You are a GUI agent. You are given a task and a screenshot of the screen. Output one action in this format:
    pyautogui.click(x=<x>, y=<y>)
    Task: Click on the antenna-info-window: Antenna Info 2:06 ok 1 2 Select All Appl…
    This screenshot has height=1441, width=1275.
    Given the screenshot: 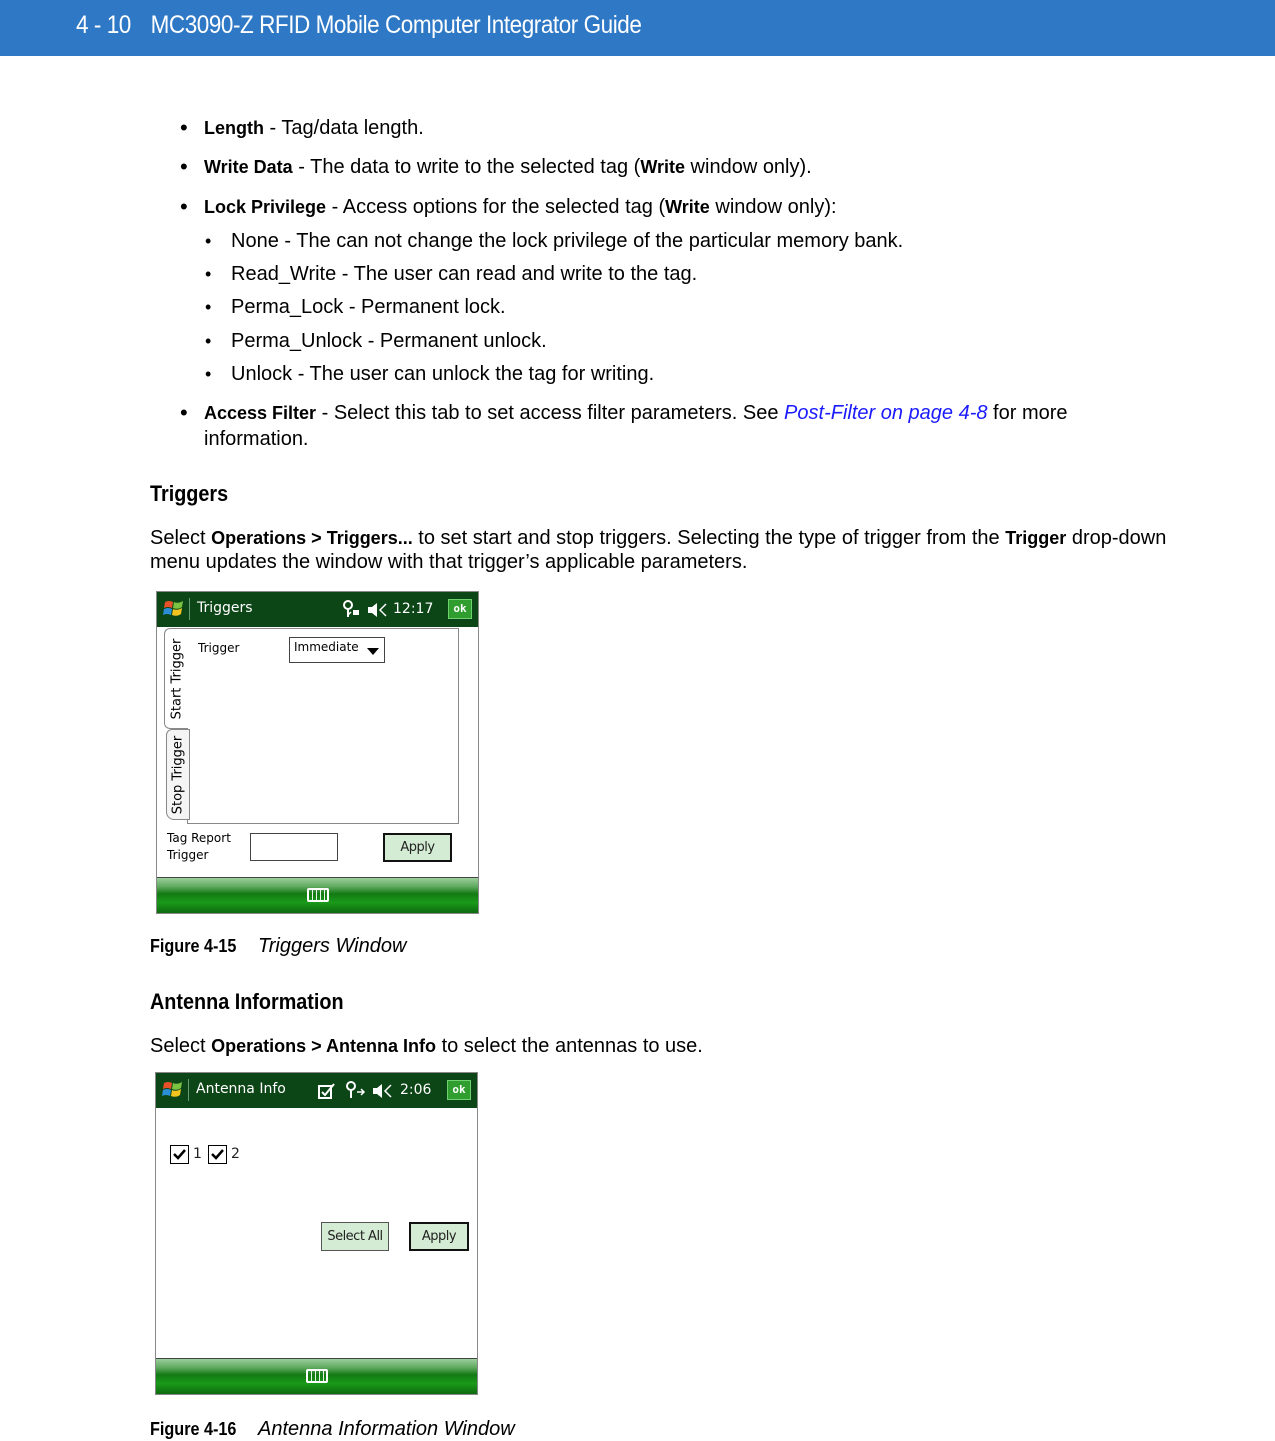 What is the action you would take?
    pyautogui.click(x=316, y=1233)
    